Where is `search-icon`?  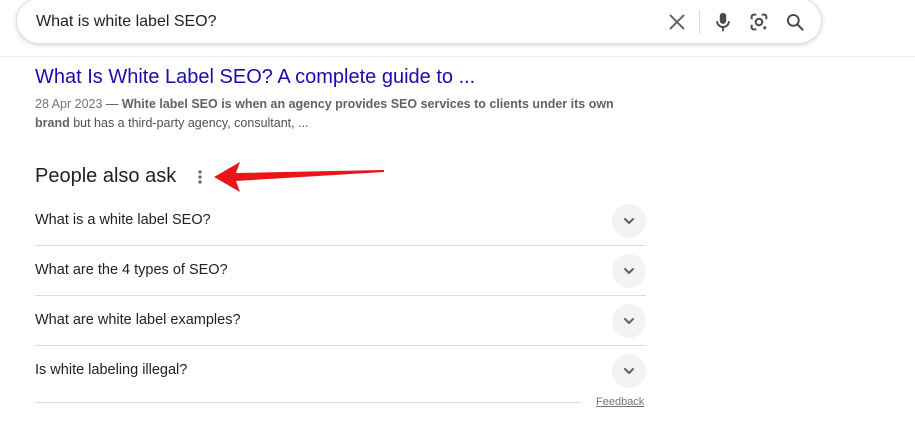 search-icon is located at coordinates (795, 22).